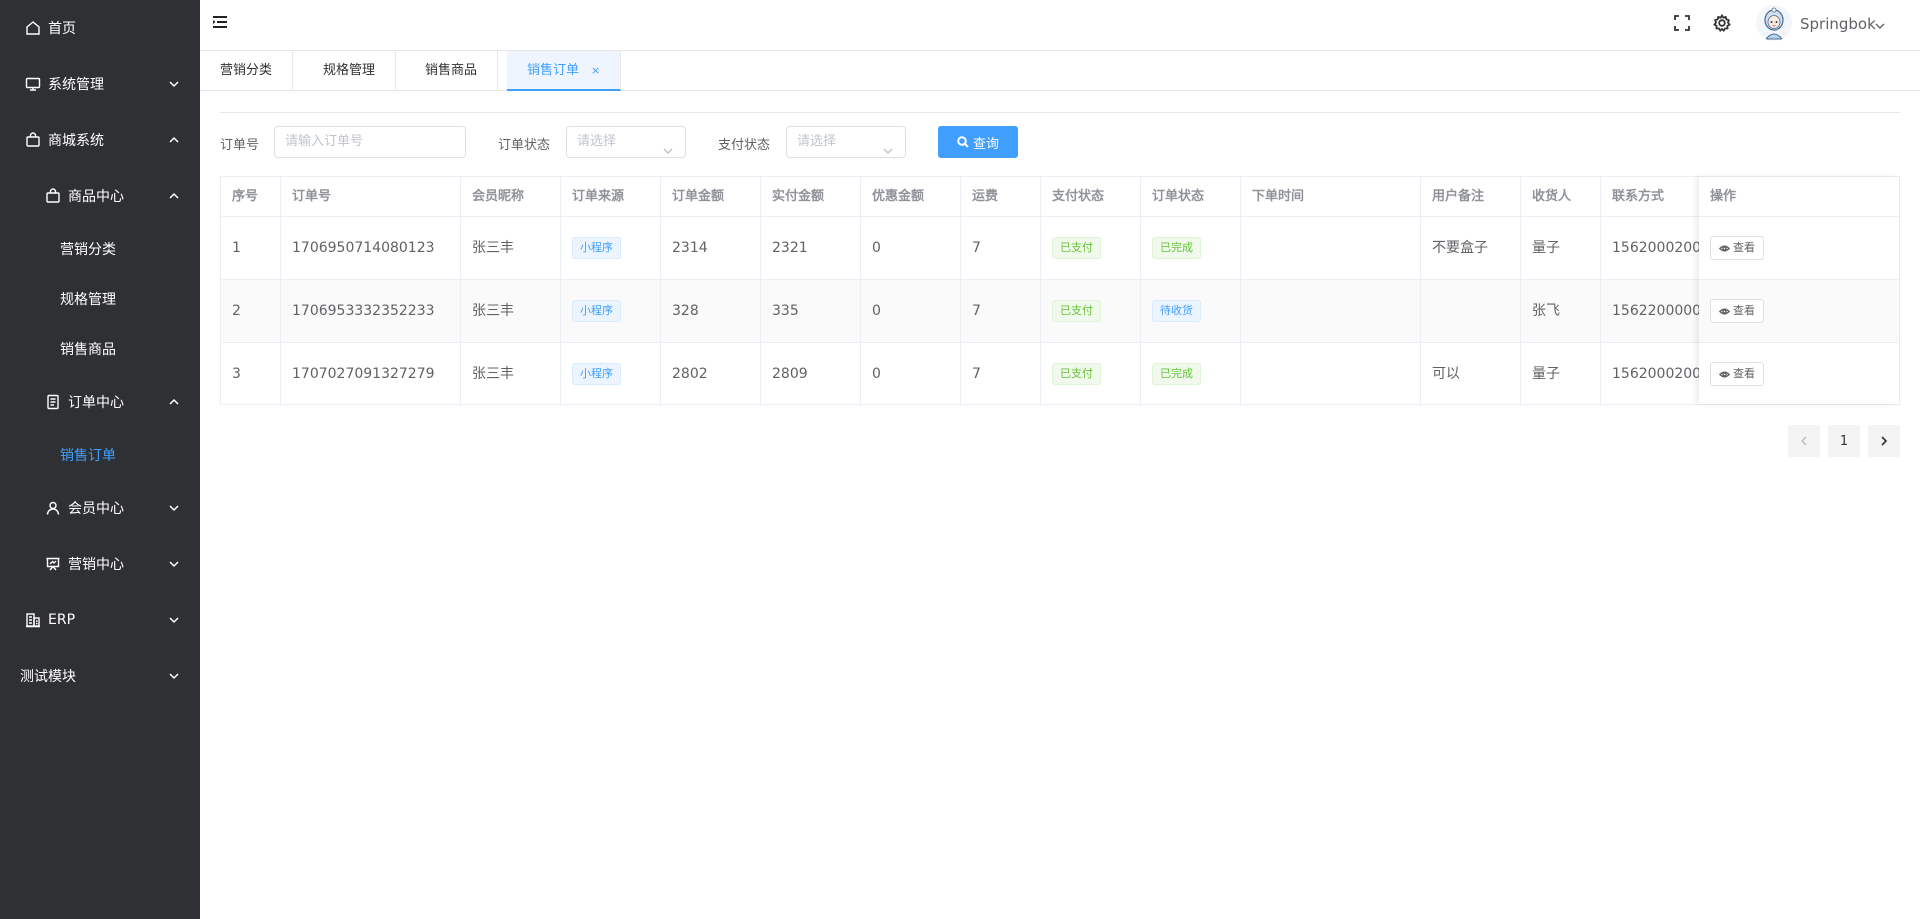 The image size is (1920, 919). Describe the element at coordinates (100, 28) in the screenshot. I see `sidebar-item-home: 首页` at that location.